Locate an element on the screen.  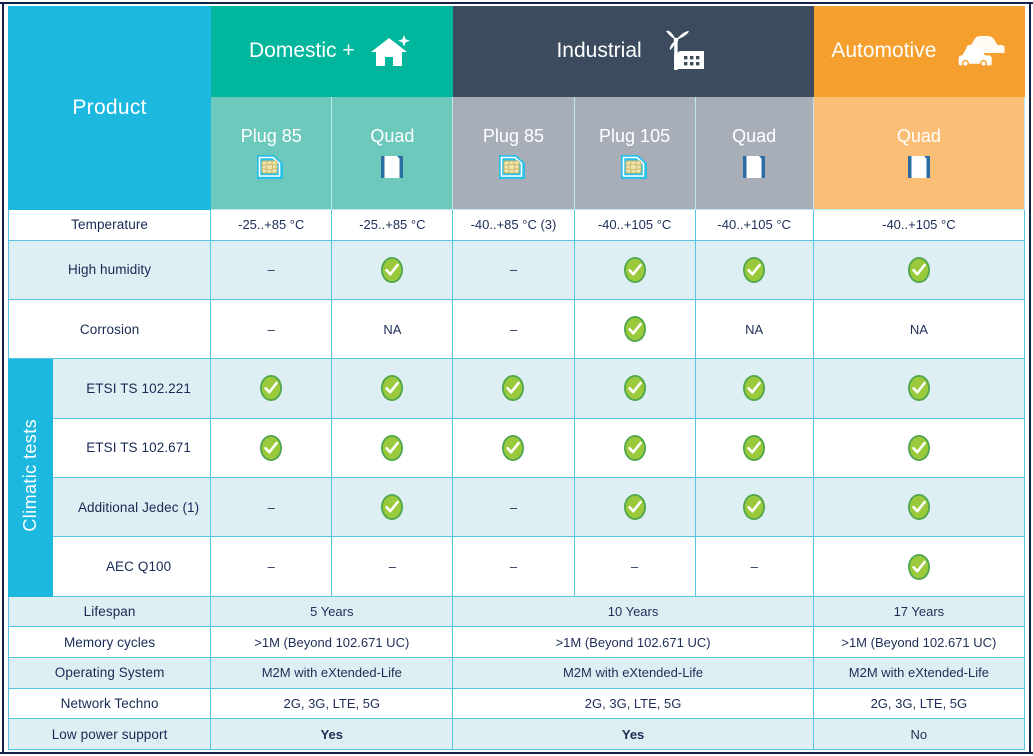
variant-header-2: Plug 85 is located at coordinates (513, 153).